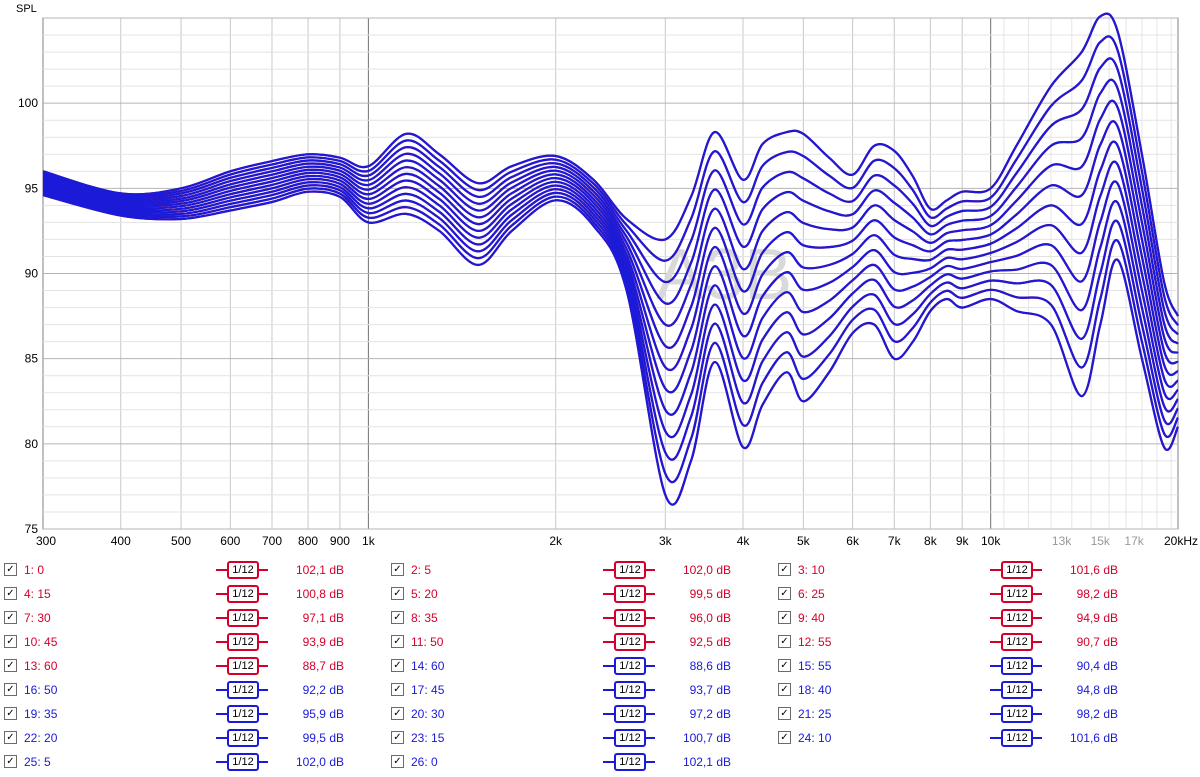 Image resolution: width=1200 pixels, height=777 pixels. I want to click on x-tick-label: 8k, so click(931, 541).